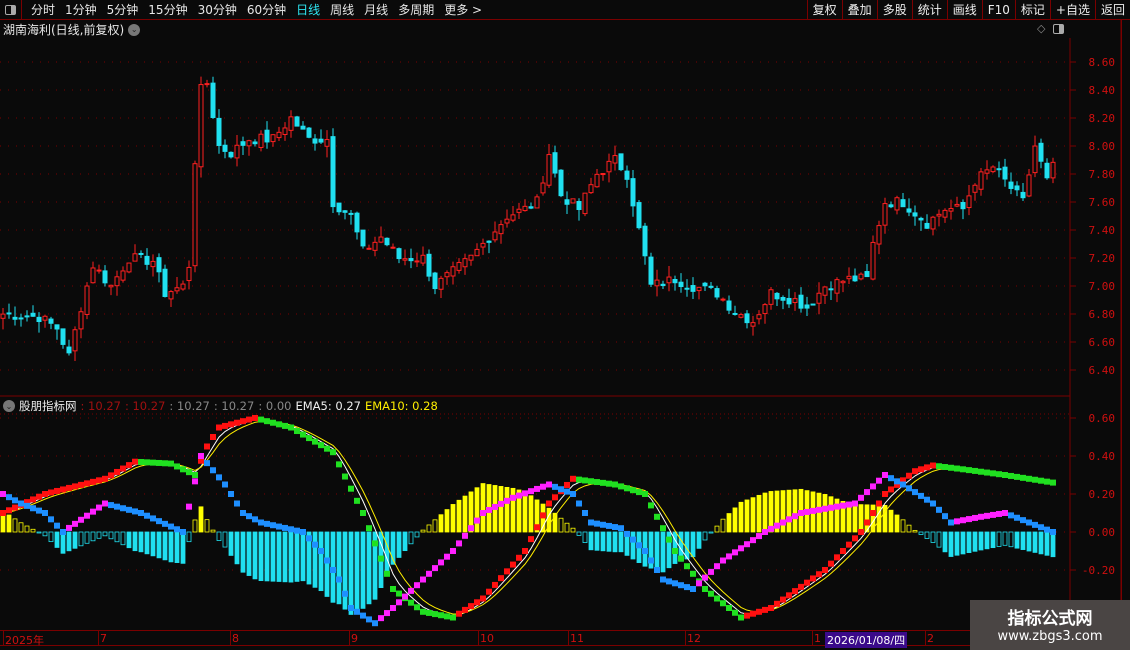  Describe the element at coordinates (1102, 286) in the screenshot. I see `price-tick-label: 7.00` at that location.